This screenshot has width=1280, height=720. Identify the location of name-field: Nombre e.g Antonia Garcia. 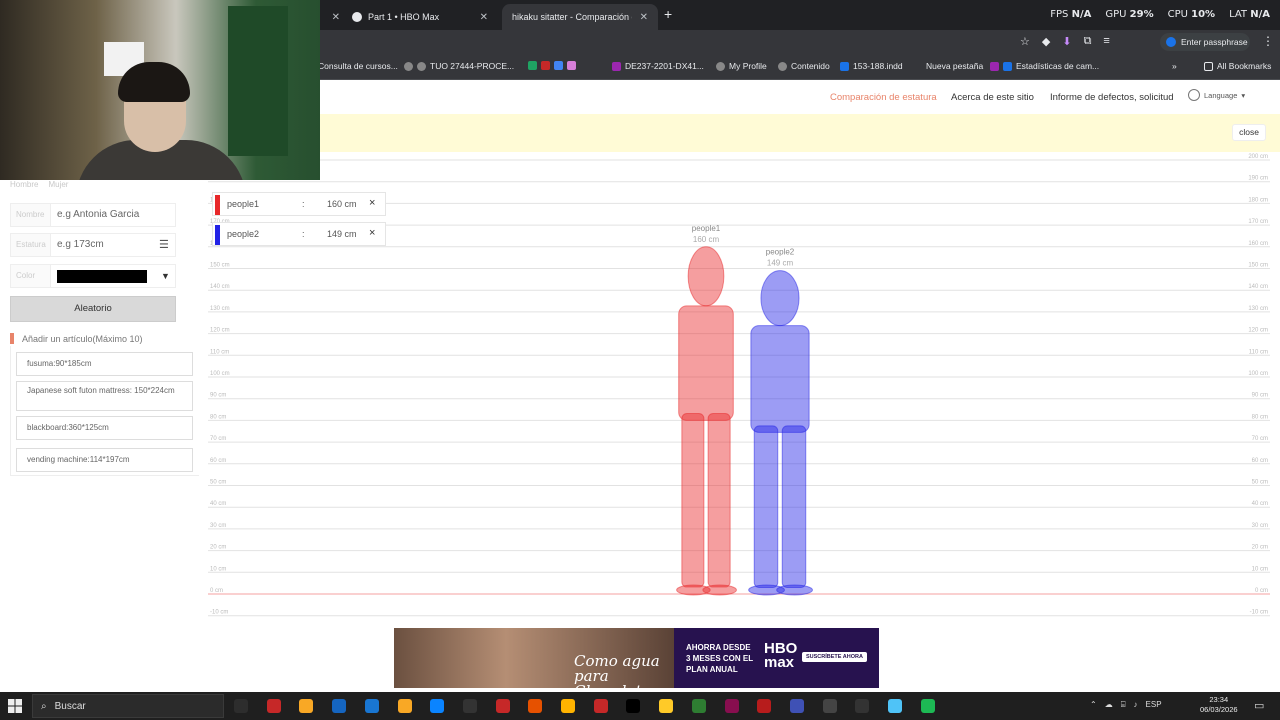
(93, 215).